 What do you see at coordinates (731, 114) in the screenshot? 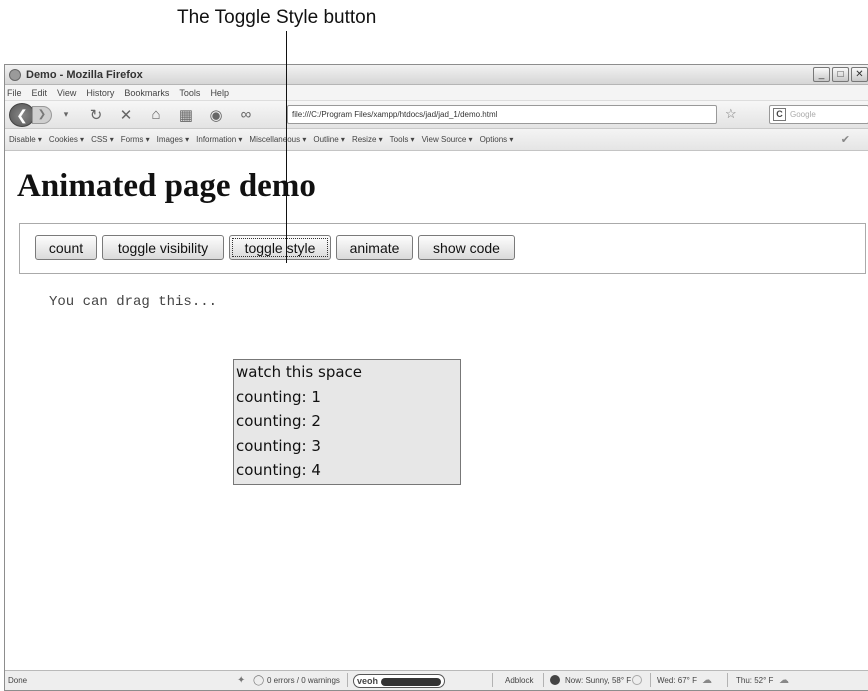
I see `bookmark-star-icon: ☆` at bounding box center [731, 114].